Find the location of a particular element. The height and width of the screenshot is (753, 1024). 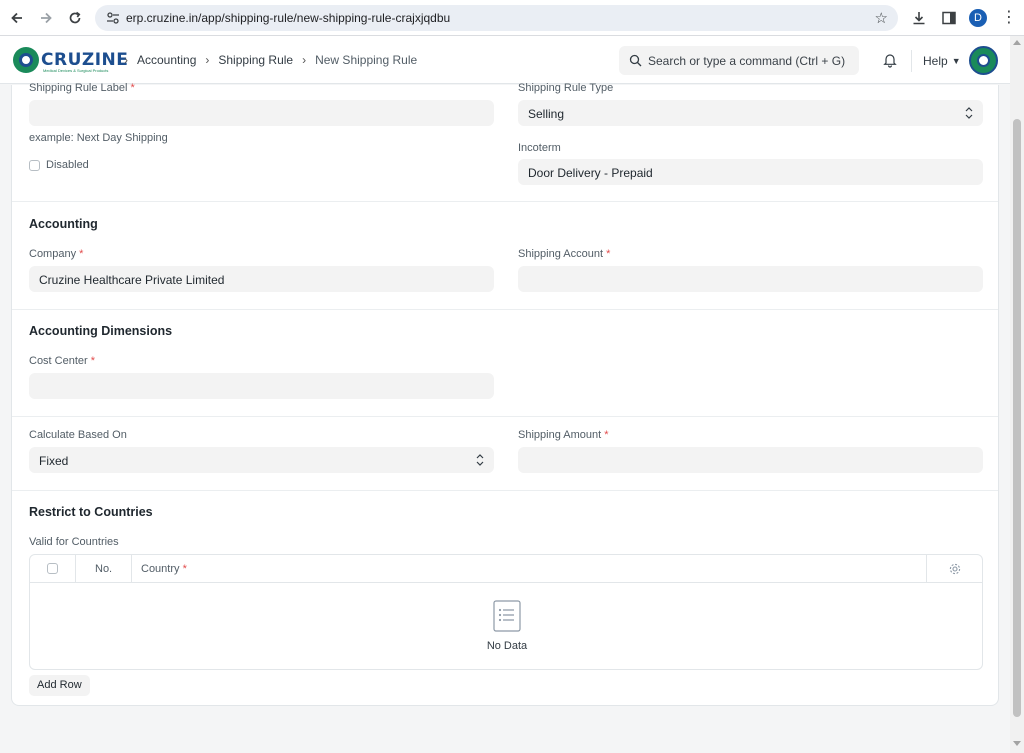

help-dropdown: Help ▼ is located at coordinates (942, 61).